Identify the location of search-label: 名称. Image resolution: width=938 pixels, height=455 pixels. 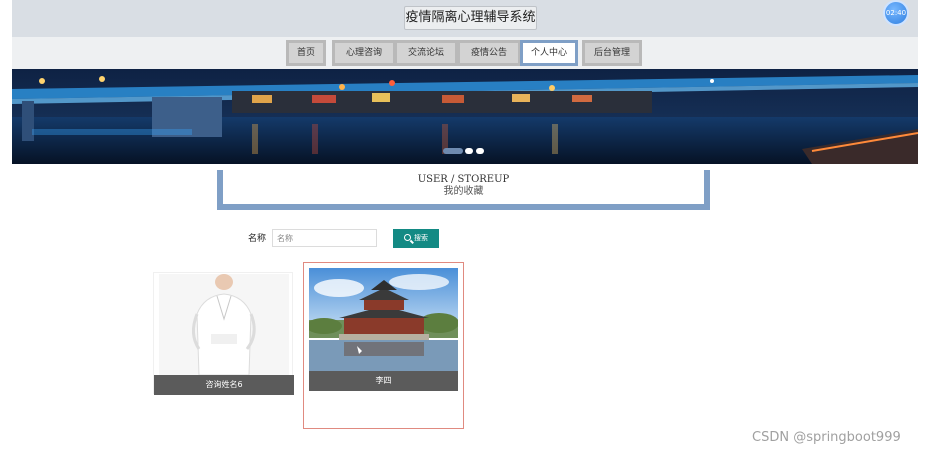
(257, 239).